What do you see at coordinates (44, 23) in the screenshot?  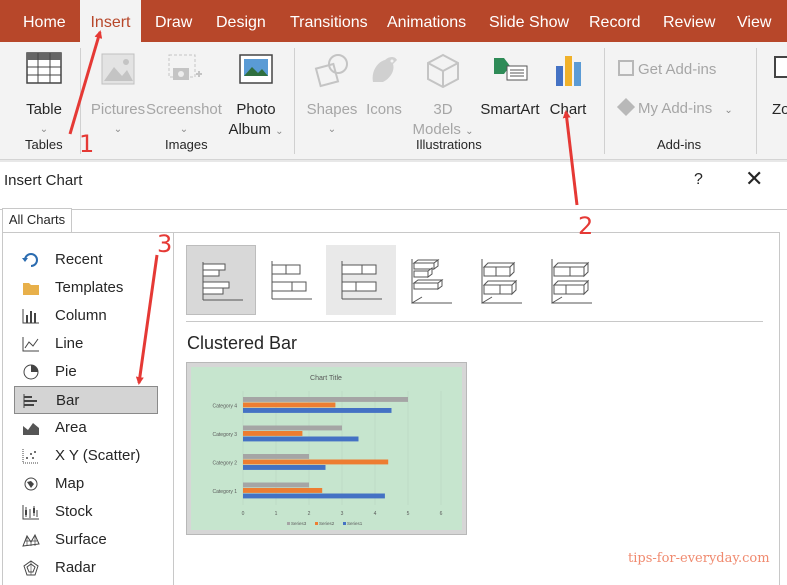 I see `tab-home: Home` at bounding box center [44, 23].